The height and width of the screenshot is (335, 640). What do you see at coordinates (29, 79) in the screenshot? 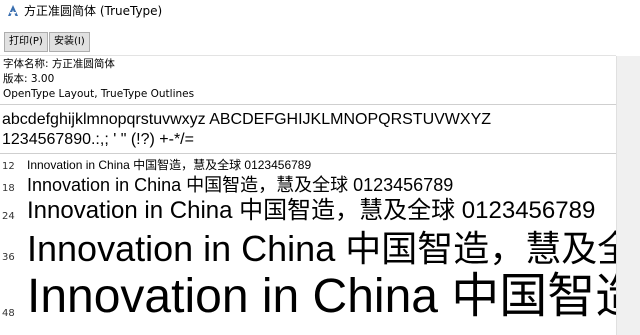
I see `version-label: 版本: 3.00` at bounding box center [29, 79].